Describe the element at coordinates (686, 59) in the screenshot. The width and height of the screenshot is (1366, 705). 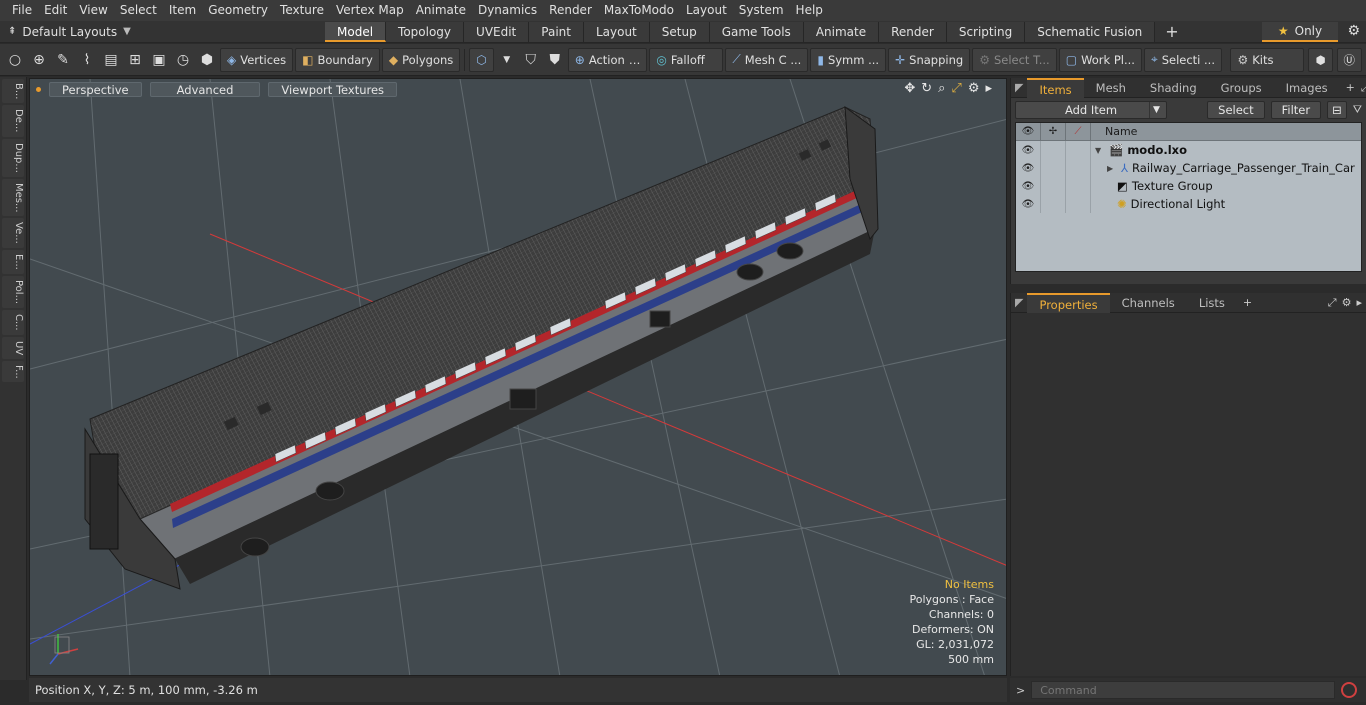
I see `falloff-button: ◎ Falloff` at that location.